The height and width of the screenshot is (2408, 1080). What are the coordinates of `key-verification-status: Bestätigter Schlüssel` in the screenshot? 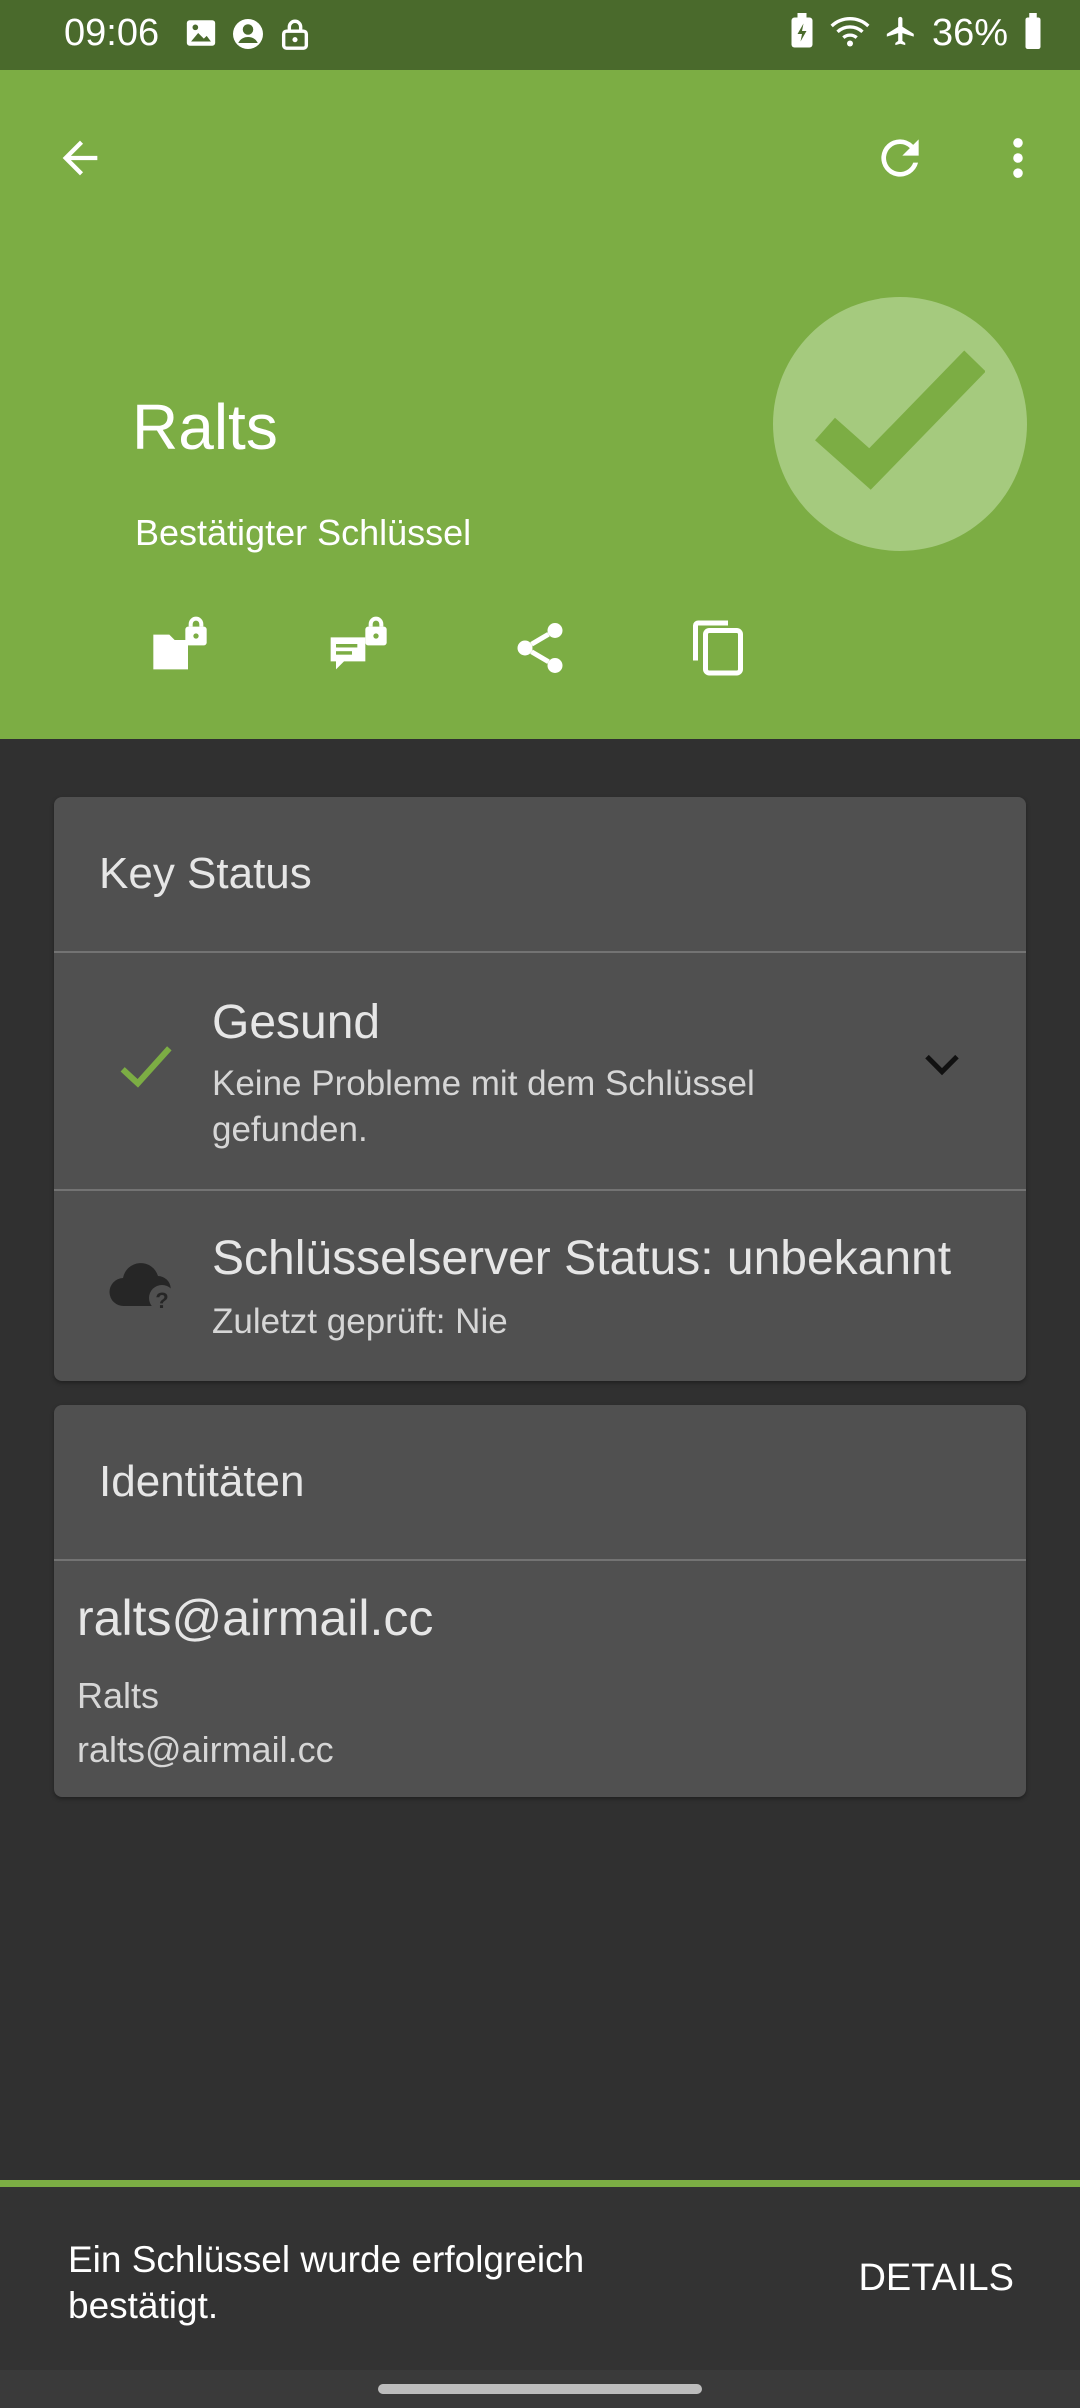 It's located at (303, 532).